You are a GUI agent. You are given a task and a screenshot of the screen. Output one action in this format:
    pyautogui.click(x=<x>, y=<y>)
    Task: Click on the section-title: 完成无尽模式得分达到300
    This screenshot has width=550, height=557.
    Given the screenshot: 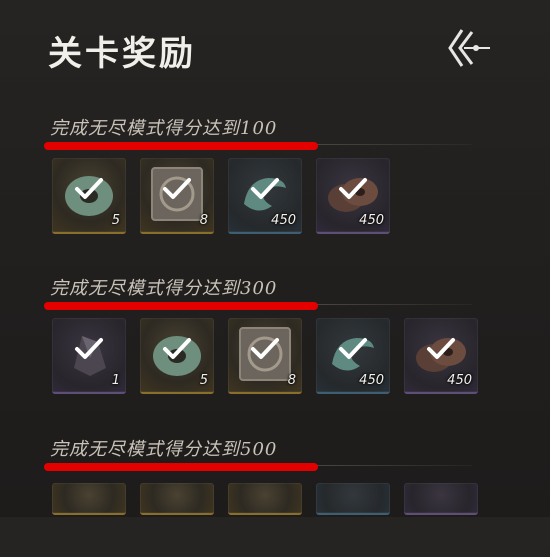 What is the action you would take?
    pyautogui.click(x=164, y=288)
    